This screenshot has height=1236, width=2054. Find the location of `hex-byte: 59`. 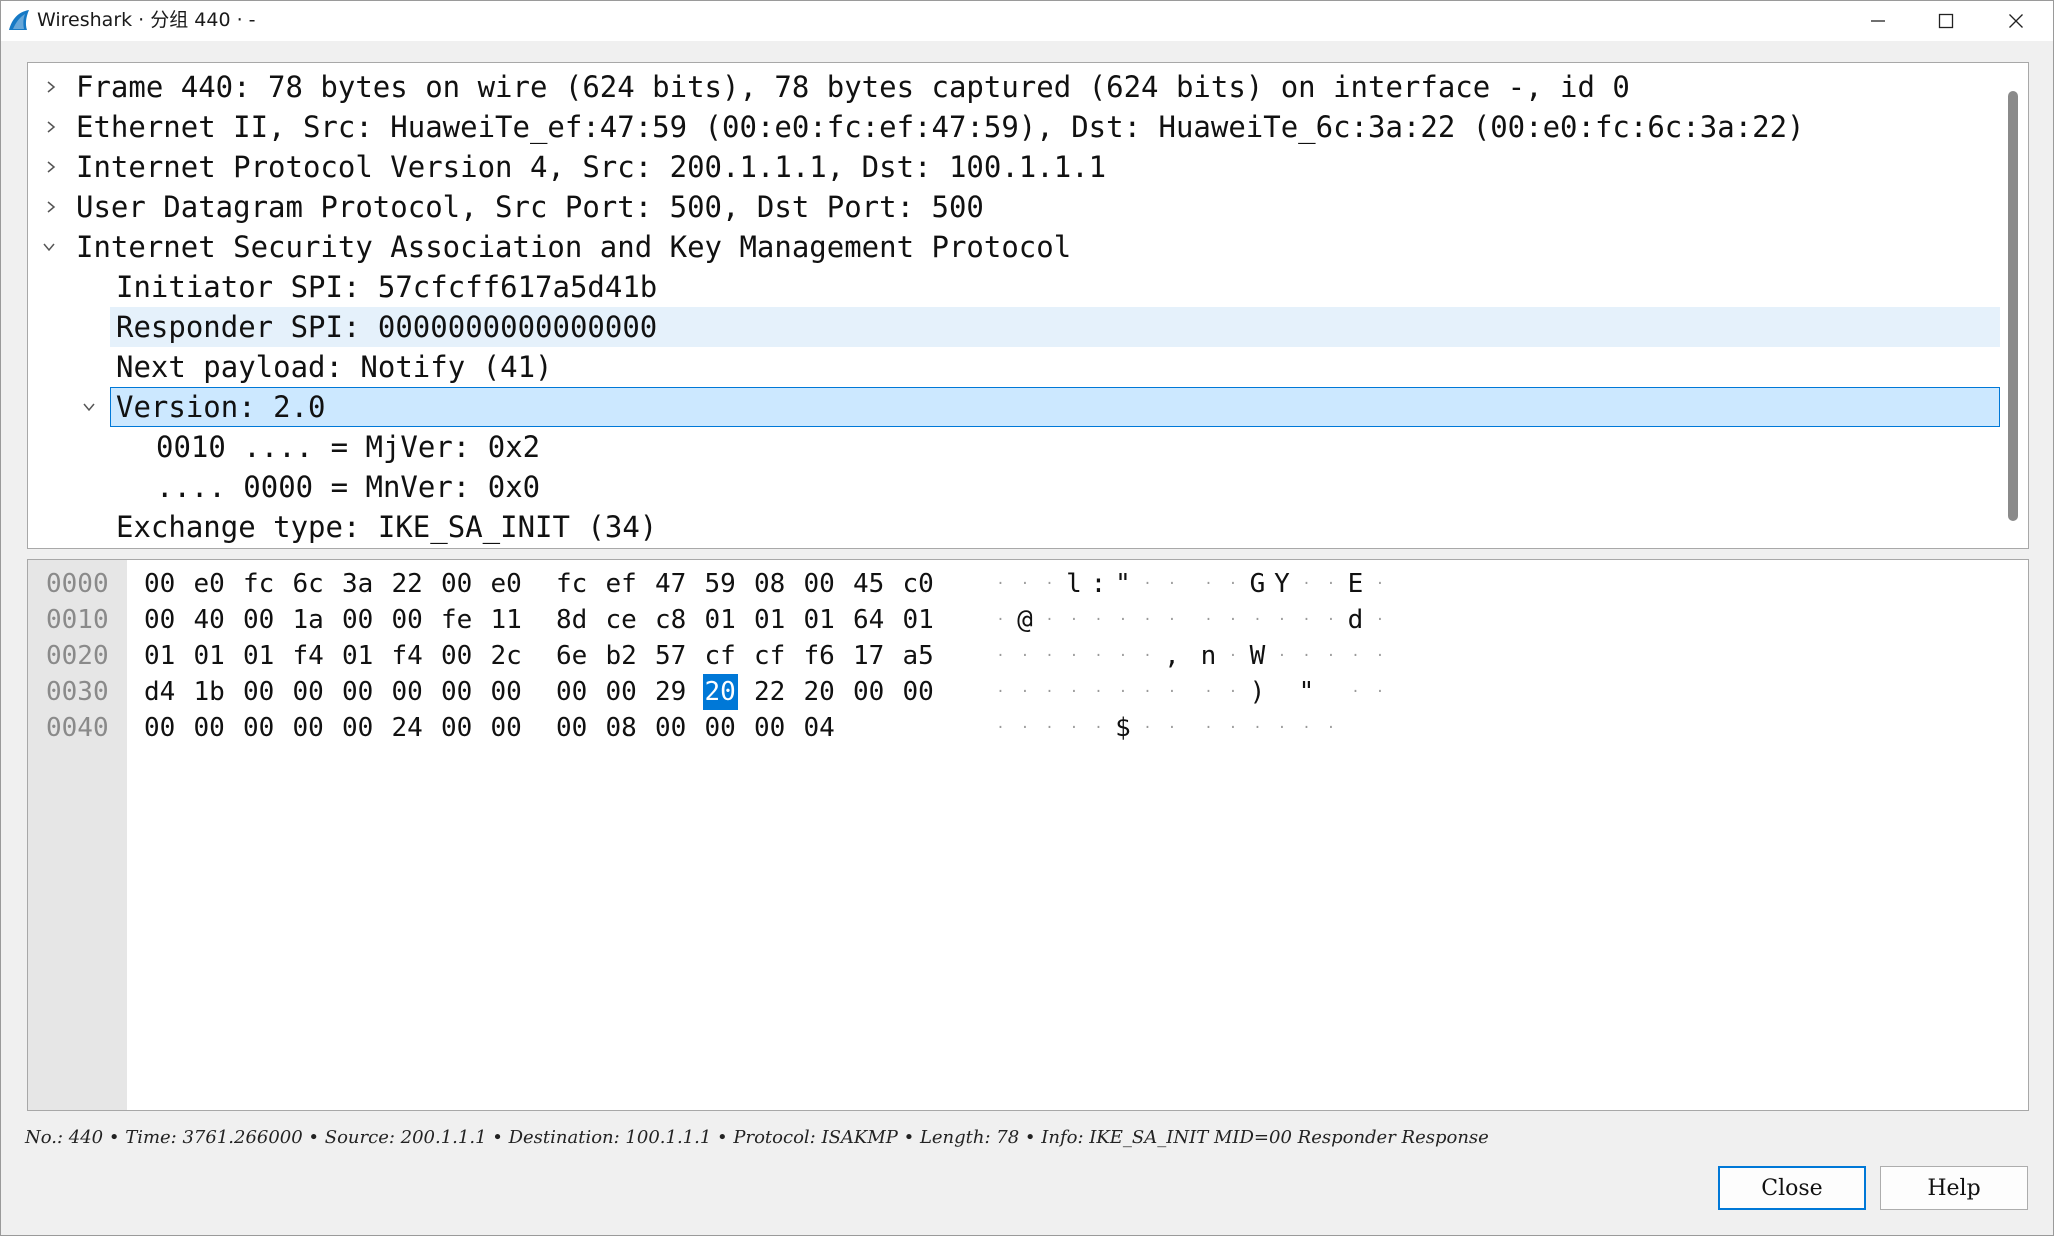

hex-byte: 59 is located at coordinates (720, 584).